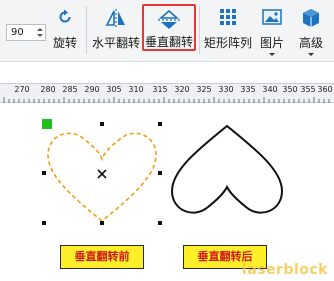 This screenshot has width=334, height=281. I want to click on flip-vertical-icon, so click(169, 19).